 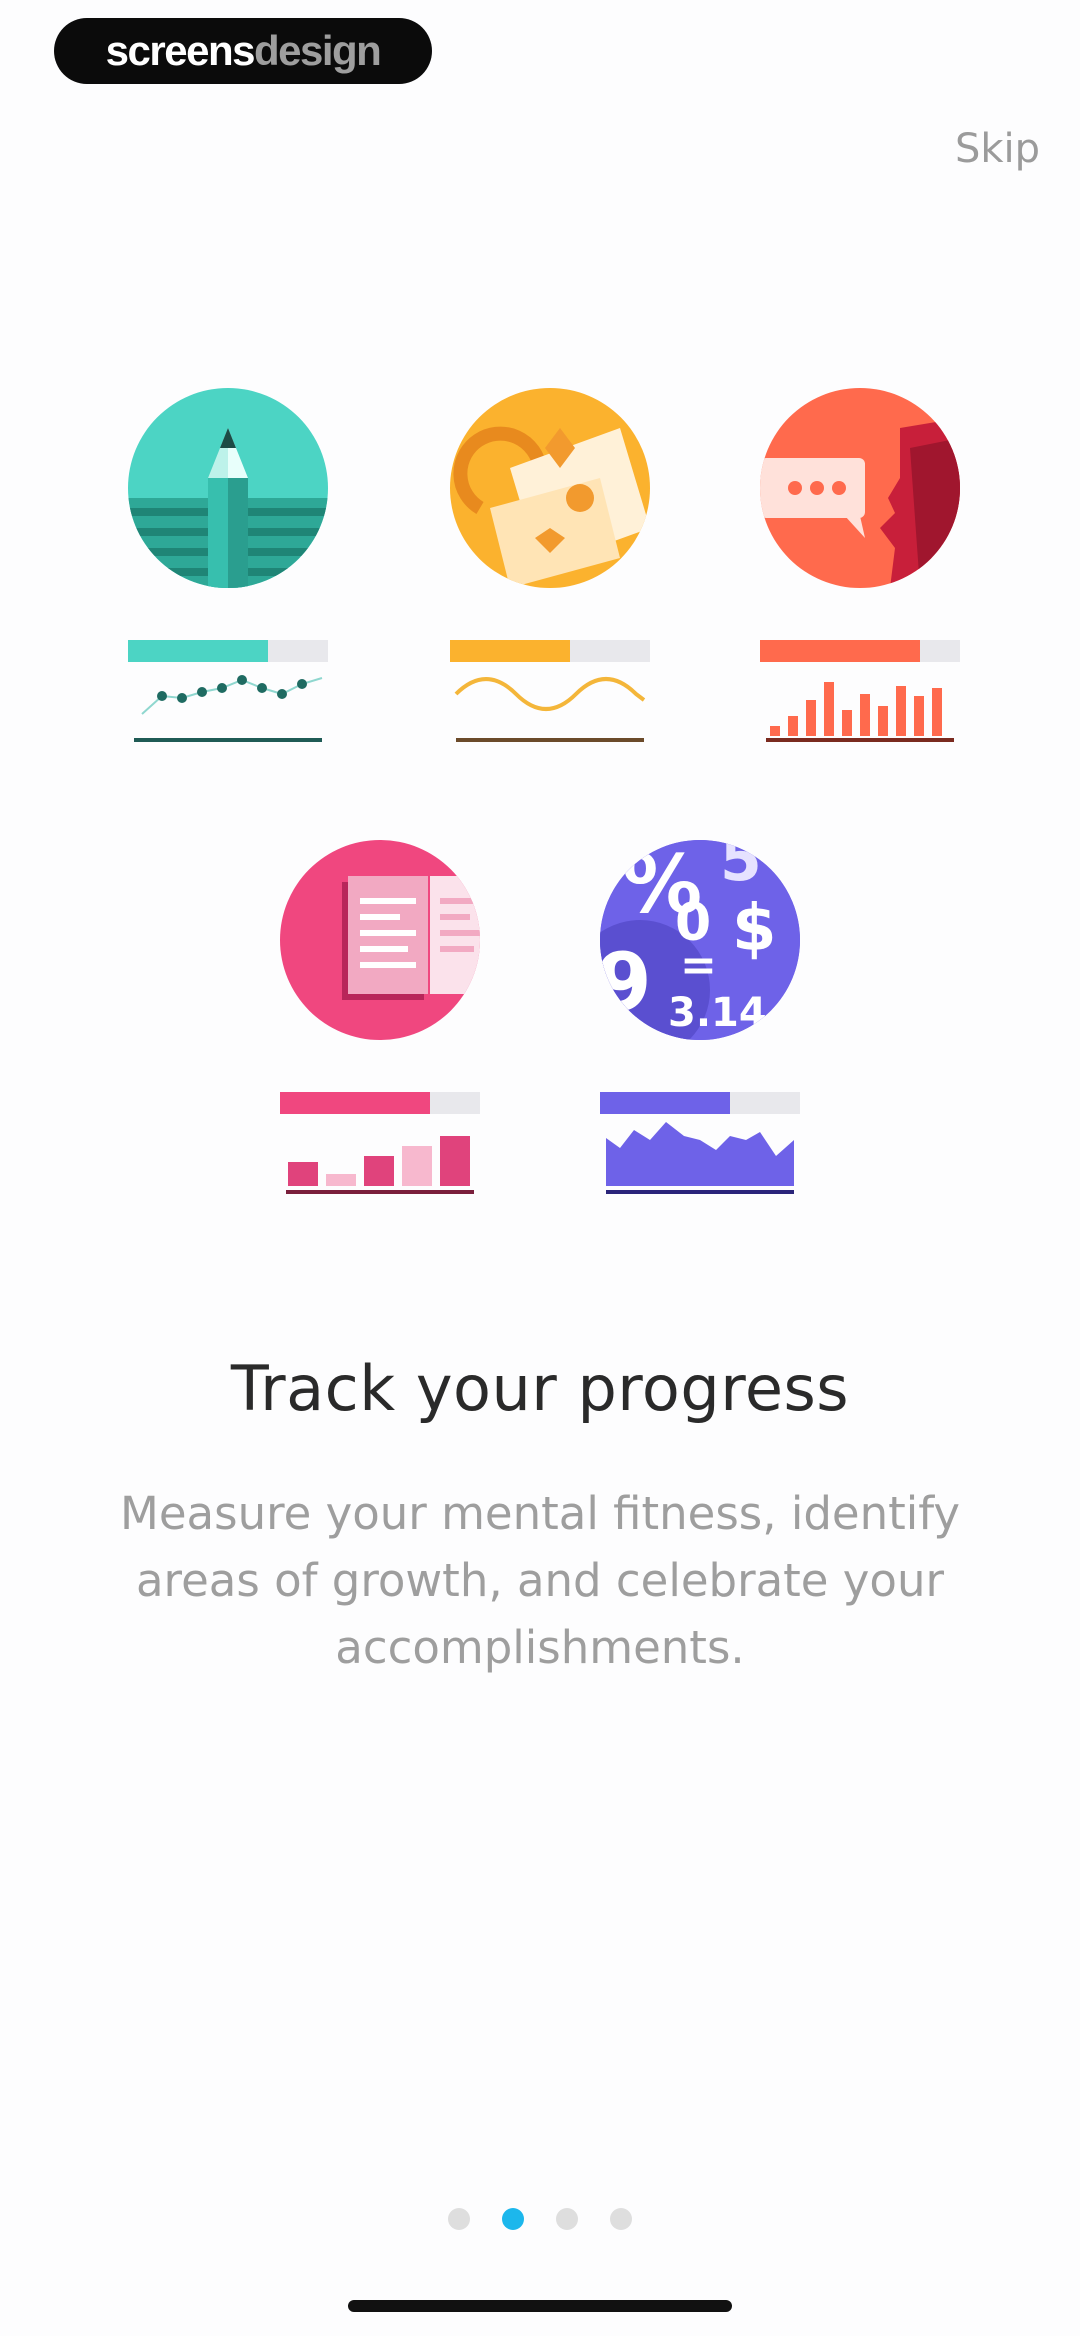 I want to click on math-glyph-9: 9, so click(x=626, y=982).